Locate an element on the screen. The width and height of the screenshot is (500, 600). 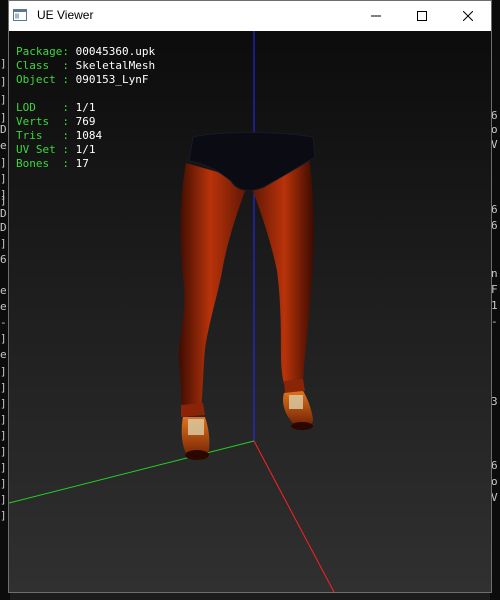
info-key: LOD : is located at coordinates (42, 107).